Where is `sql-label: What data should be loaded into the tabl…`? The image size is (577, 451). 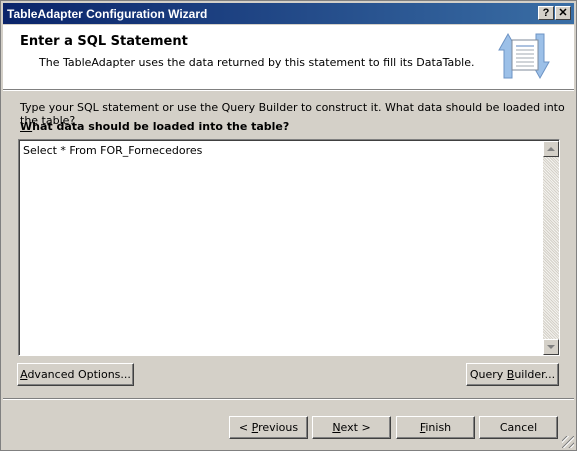 sql-label: What data should be loaded into the tabl… is located at coordinates (154, 126).